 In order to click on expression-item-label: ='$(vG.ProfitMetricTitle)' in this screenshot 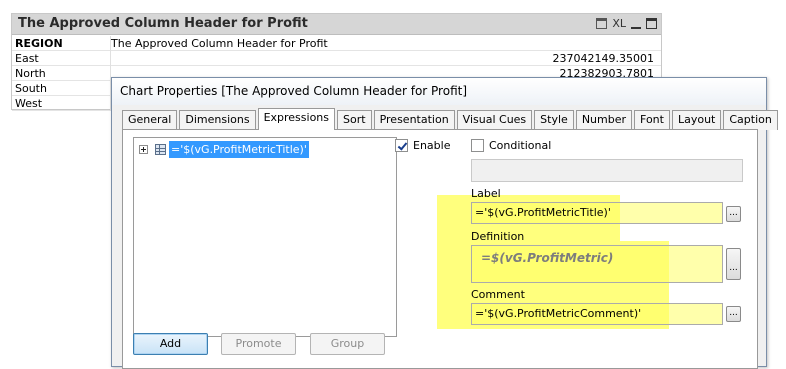, I will do `click(239, 149)`.